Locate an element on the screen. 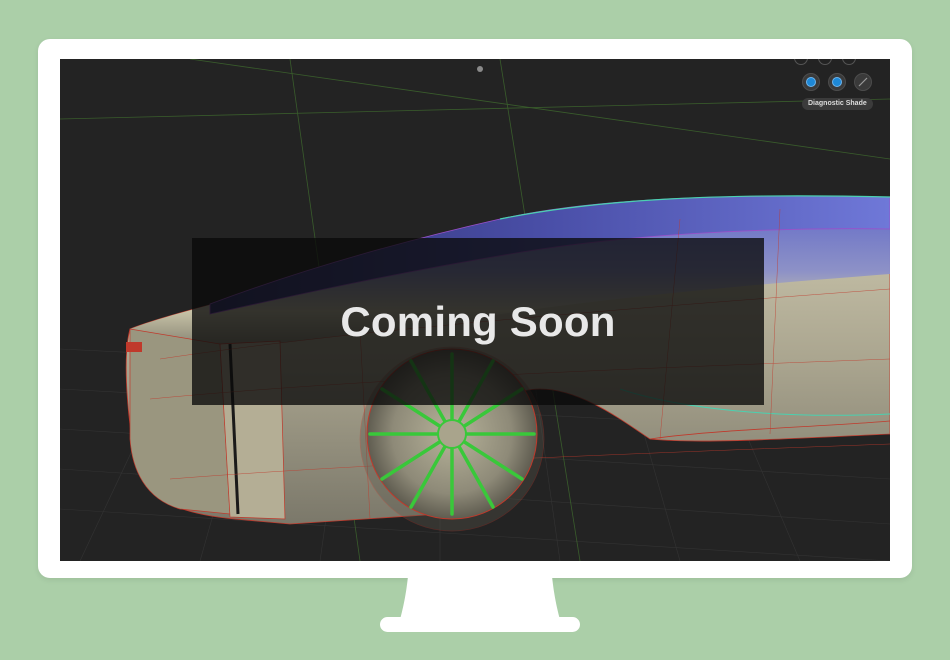  toolbar-top-row is located at coordinates (832, 62).